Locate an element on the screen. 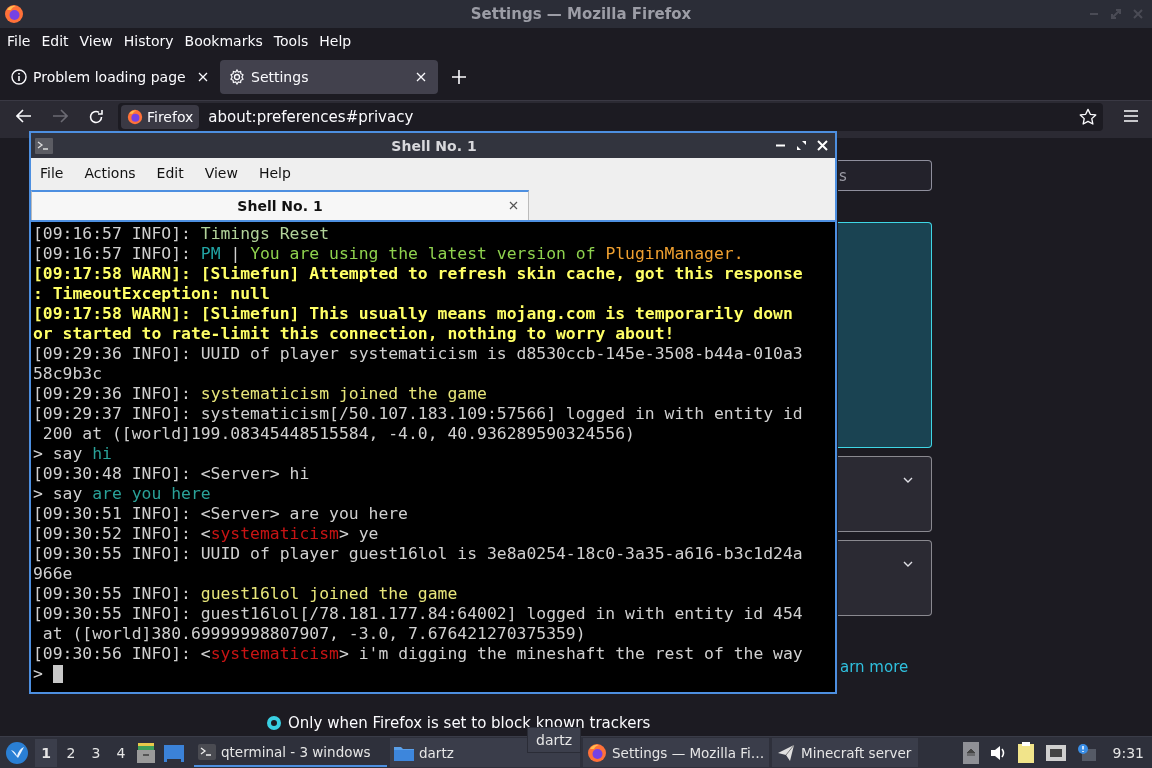 The image size is (1152, 768). terminal-line: [09:29:37 INFO]: systematicism[/50.107.183.109:57566] logged in with entity id is located at coordinates (418, 414).